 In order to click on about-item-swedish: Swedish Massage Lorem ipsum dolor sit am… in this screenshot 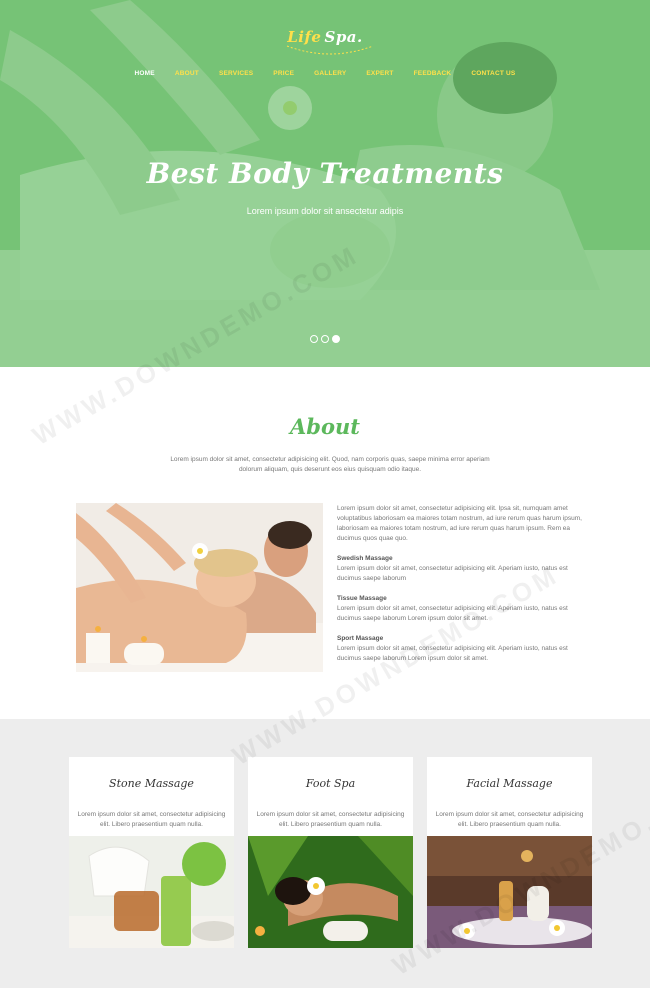, I will do `click(462, 569)`.